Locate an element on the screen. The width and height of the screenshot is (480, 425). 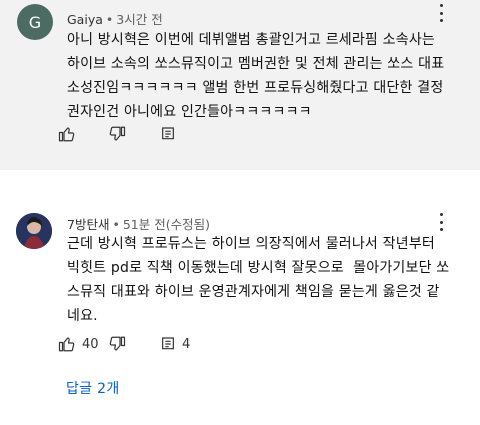
comment-meta: Gaiya • 3시간 전 is located at coordinates (115, 18).